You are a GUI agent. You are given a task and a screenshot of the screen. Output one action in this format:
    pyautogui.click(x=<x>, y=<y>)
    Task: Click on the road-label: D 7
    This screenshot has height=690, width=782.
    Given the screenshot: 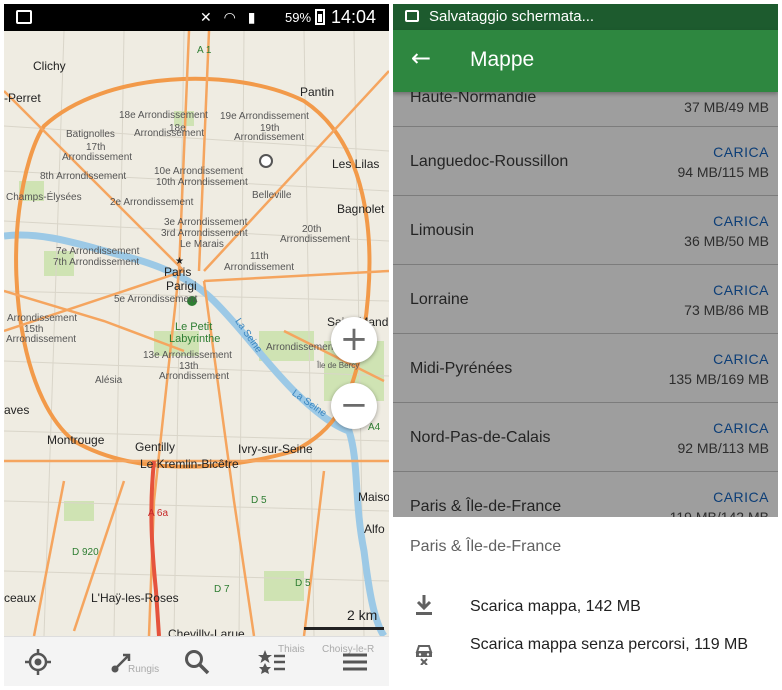 What is the action you would take?
    pyautogui.click(x=222, y=589)
    